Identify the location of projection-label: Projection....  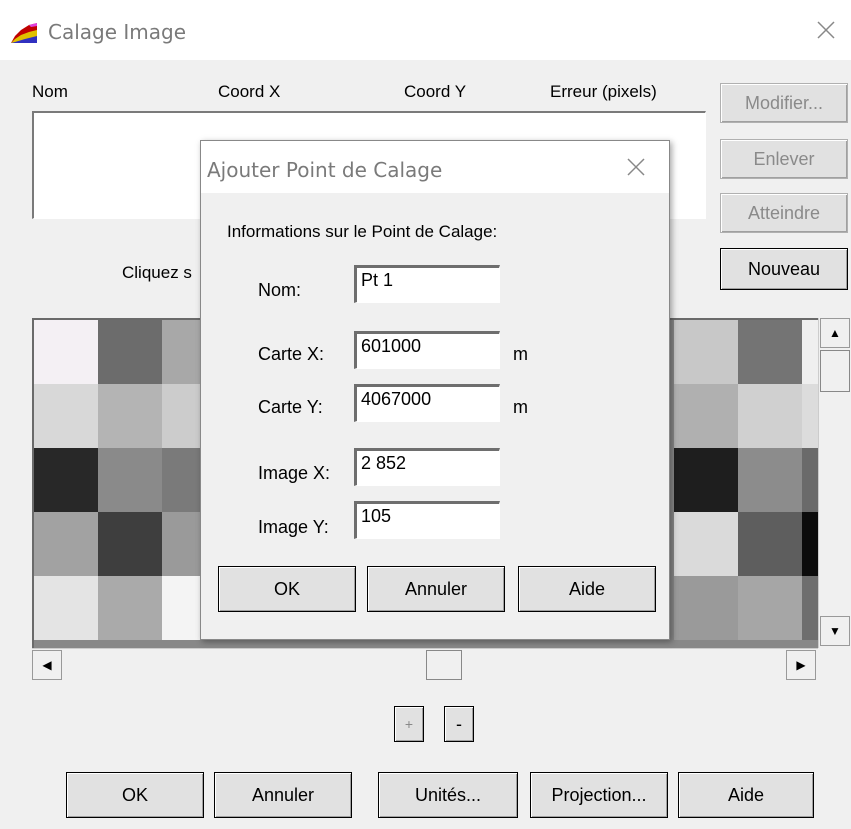
(599, 795).